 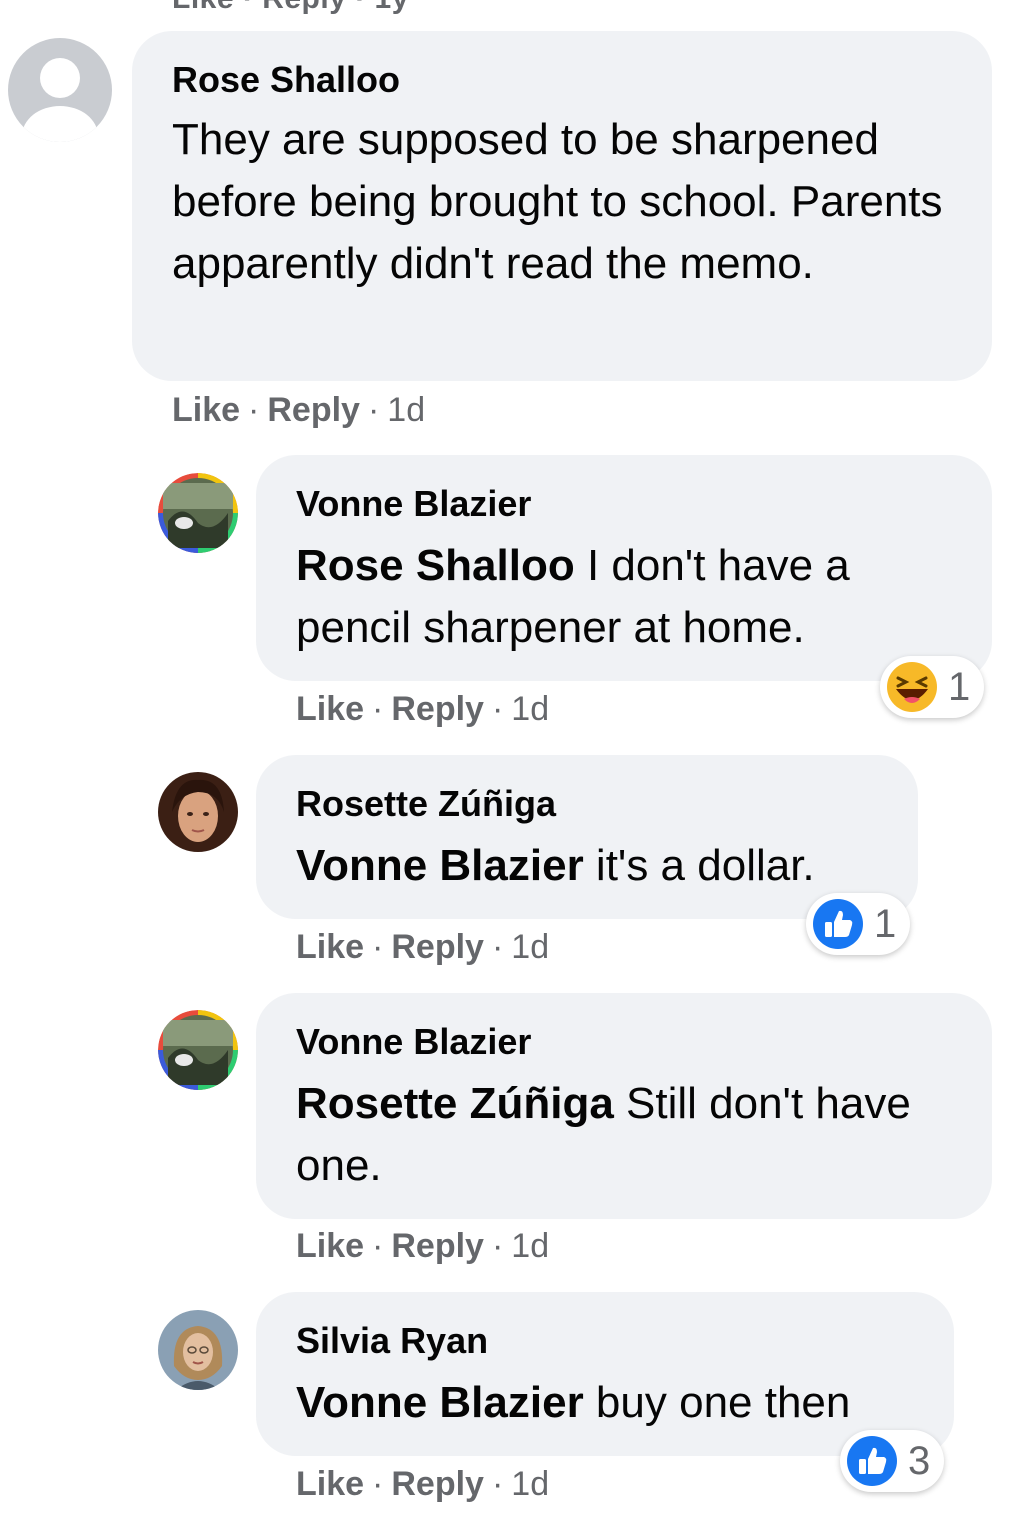 I want to click on comment-text: Rosette Zúñiga Still don't have one., so click(x=624, y=1135).